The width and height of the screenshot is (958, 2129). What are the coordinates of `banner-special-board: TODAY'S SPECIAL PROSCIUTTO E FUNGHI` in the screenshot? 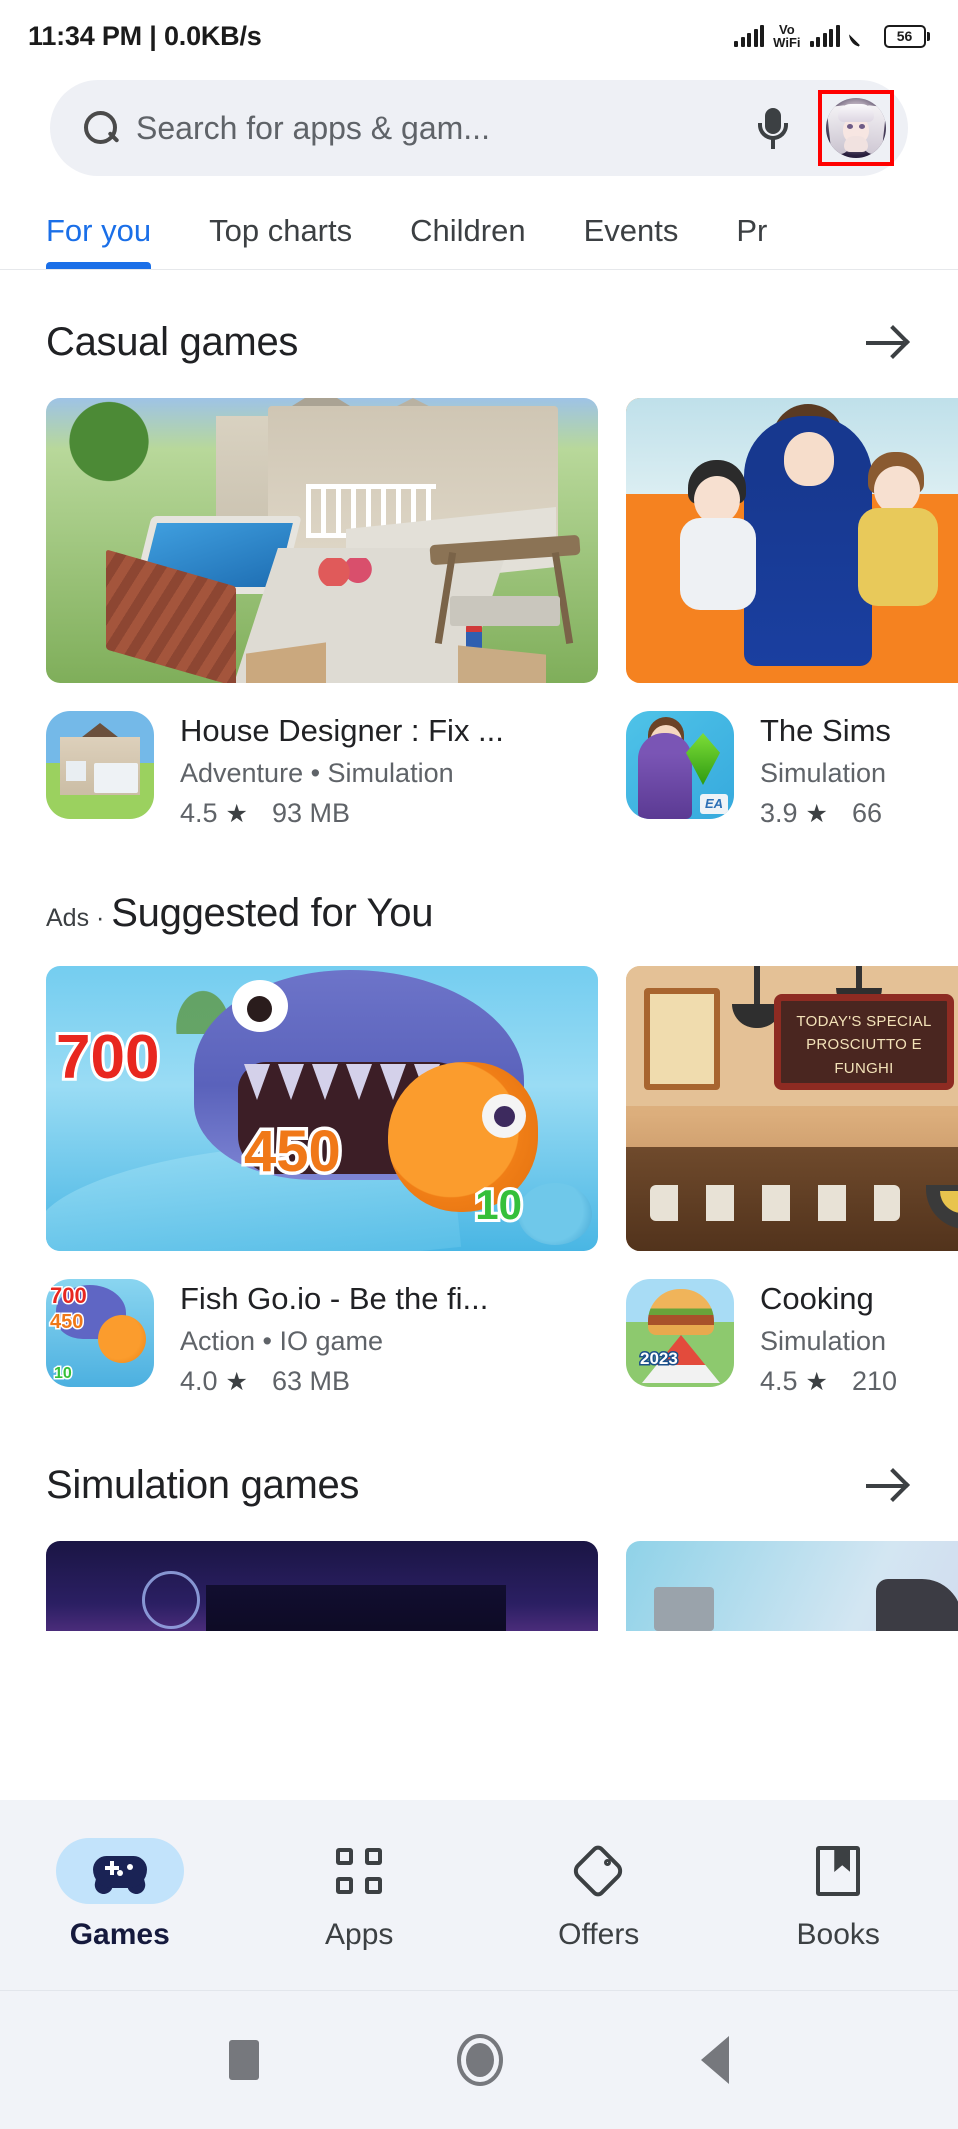 It's located at (864, 1042).